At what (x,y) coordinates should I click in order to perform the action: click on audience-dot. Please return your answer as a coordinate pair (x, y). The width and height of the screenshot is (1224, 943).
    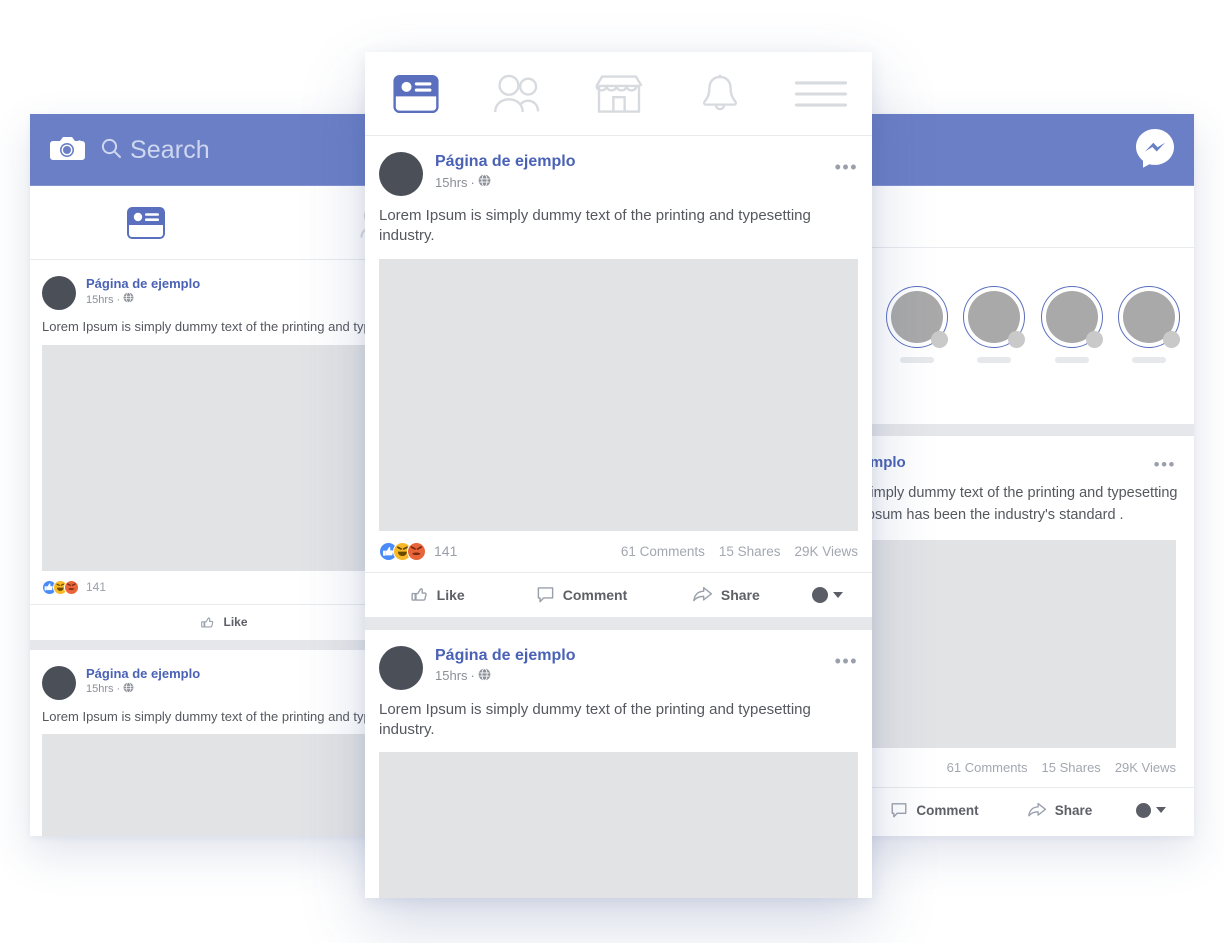
    Looking at the image, I should click on (1143, 810).